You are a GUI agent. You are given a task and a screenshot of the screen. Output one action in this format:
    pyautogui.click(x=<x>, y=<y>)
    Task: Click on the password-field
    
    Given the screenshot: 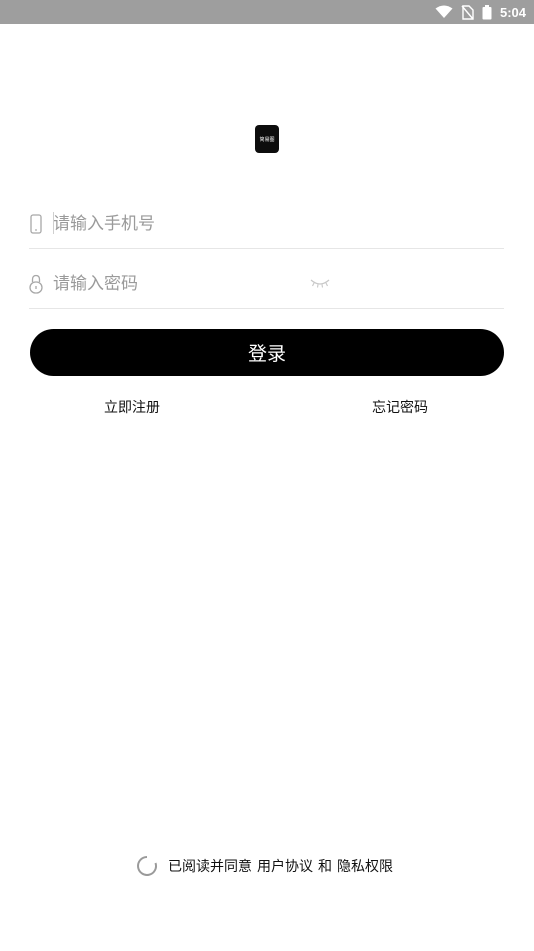 What is the action you would take?
    pyautogui.click(x=266, y=284)
    